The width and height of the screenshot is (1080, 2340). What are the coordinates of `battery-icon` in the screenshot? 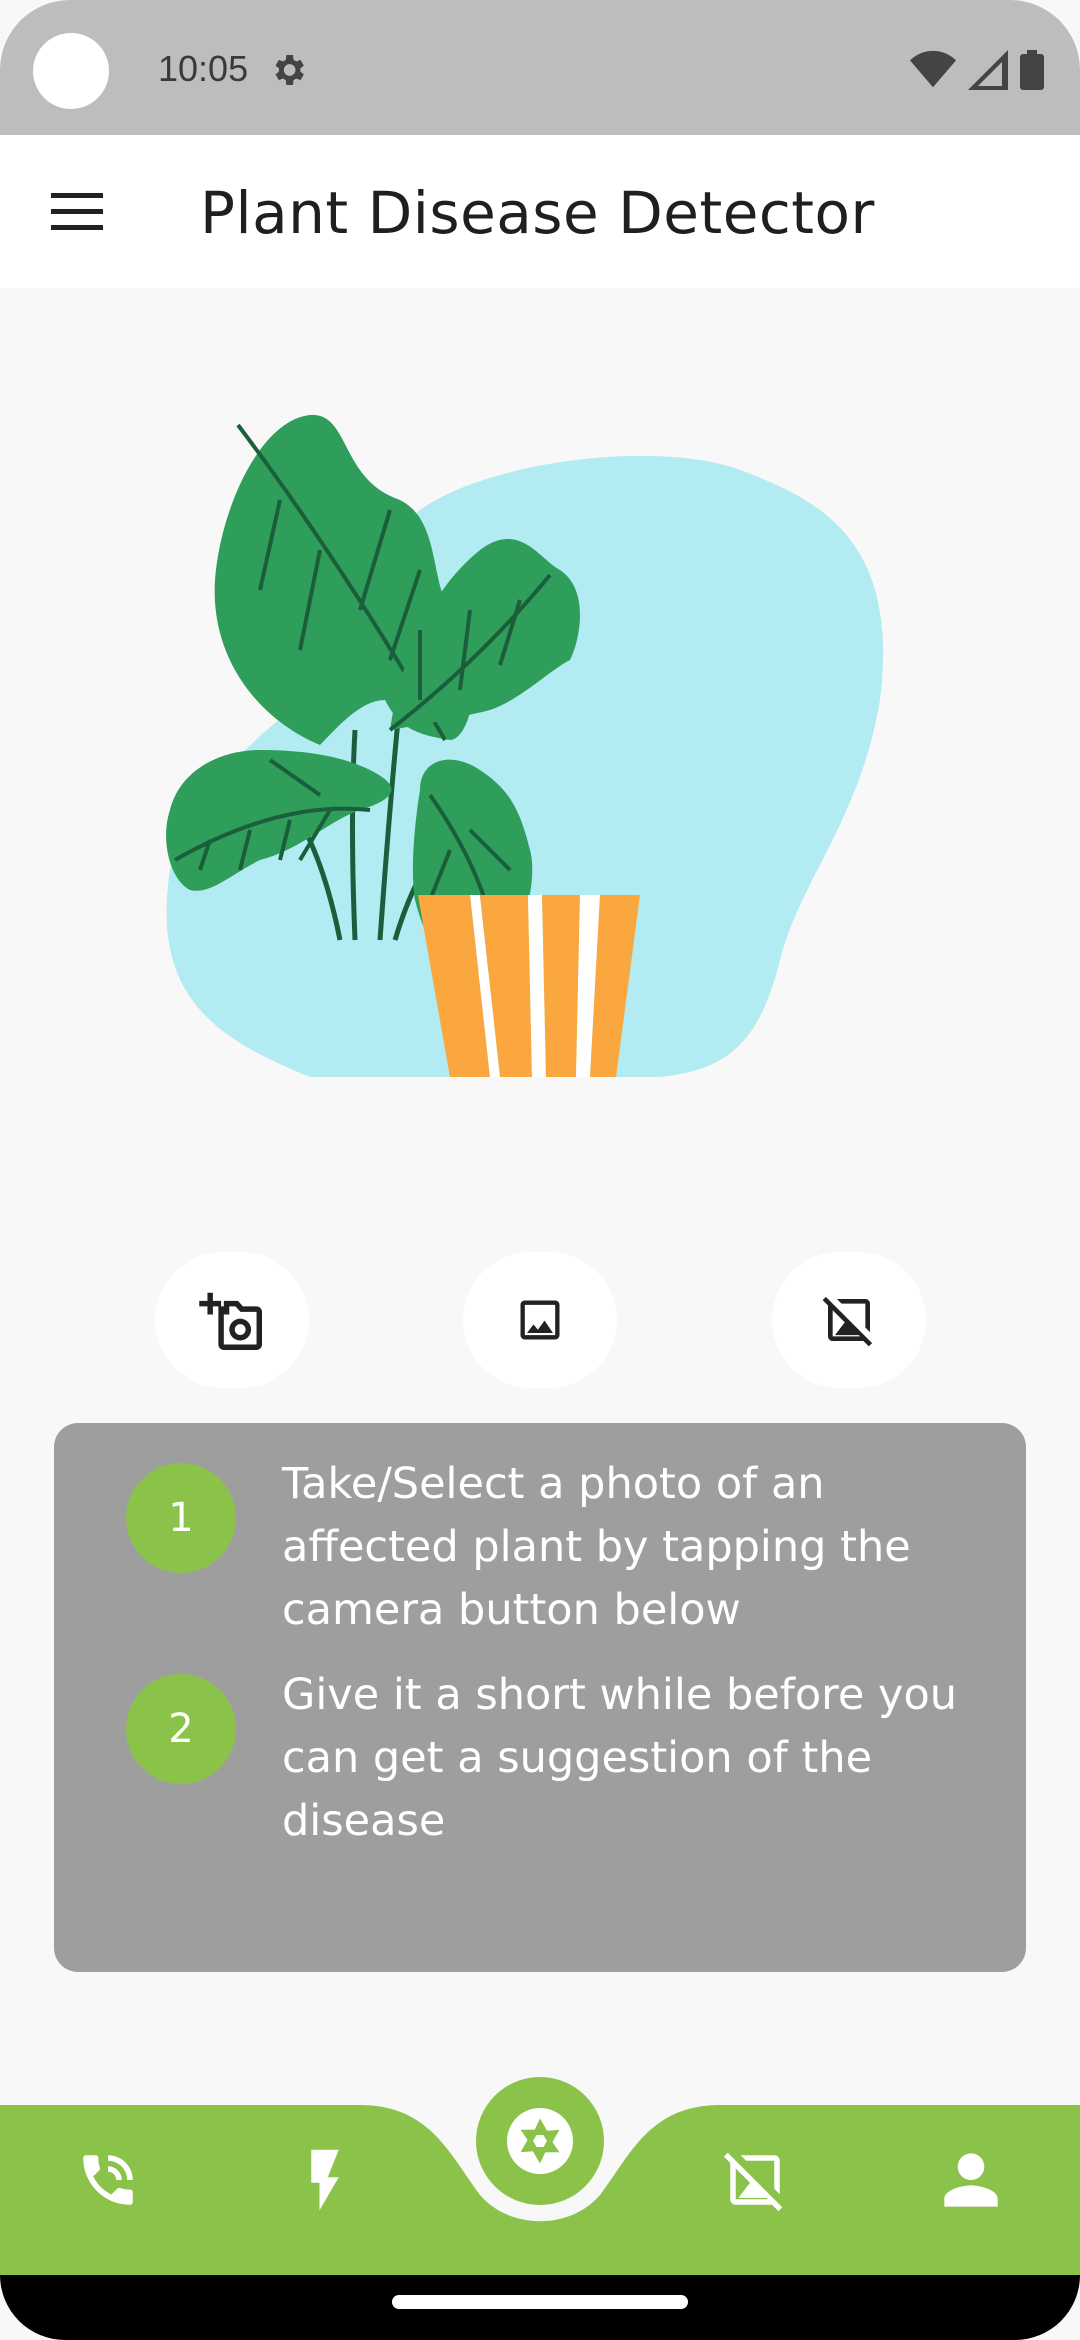 It's located at (1032, 70).